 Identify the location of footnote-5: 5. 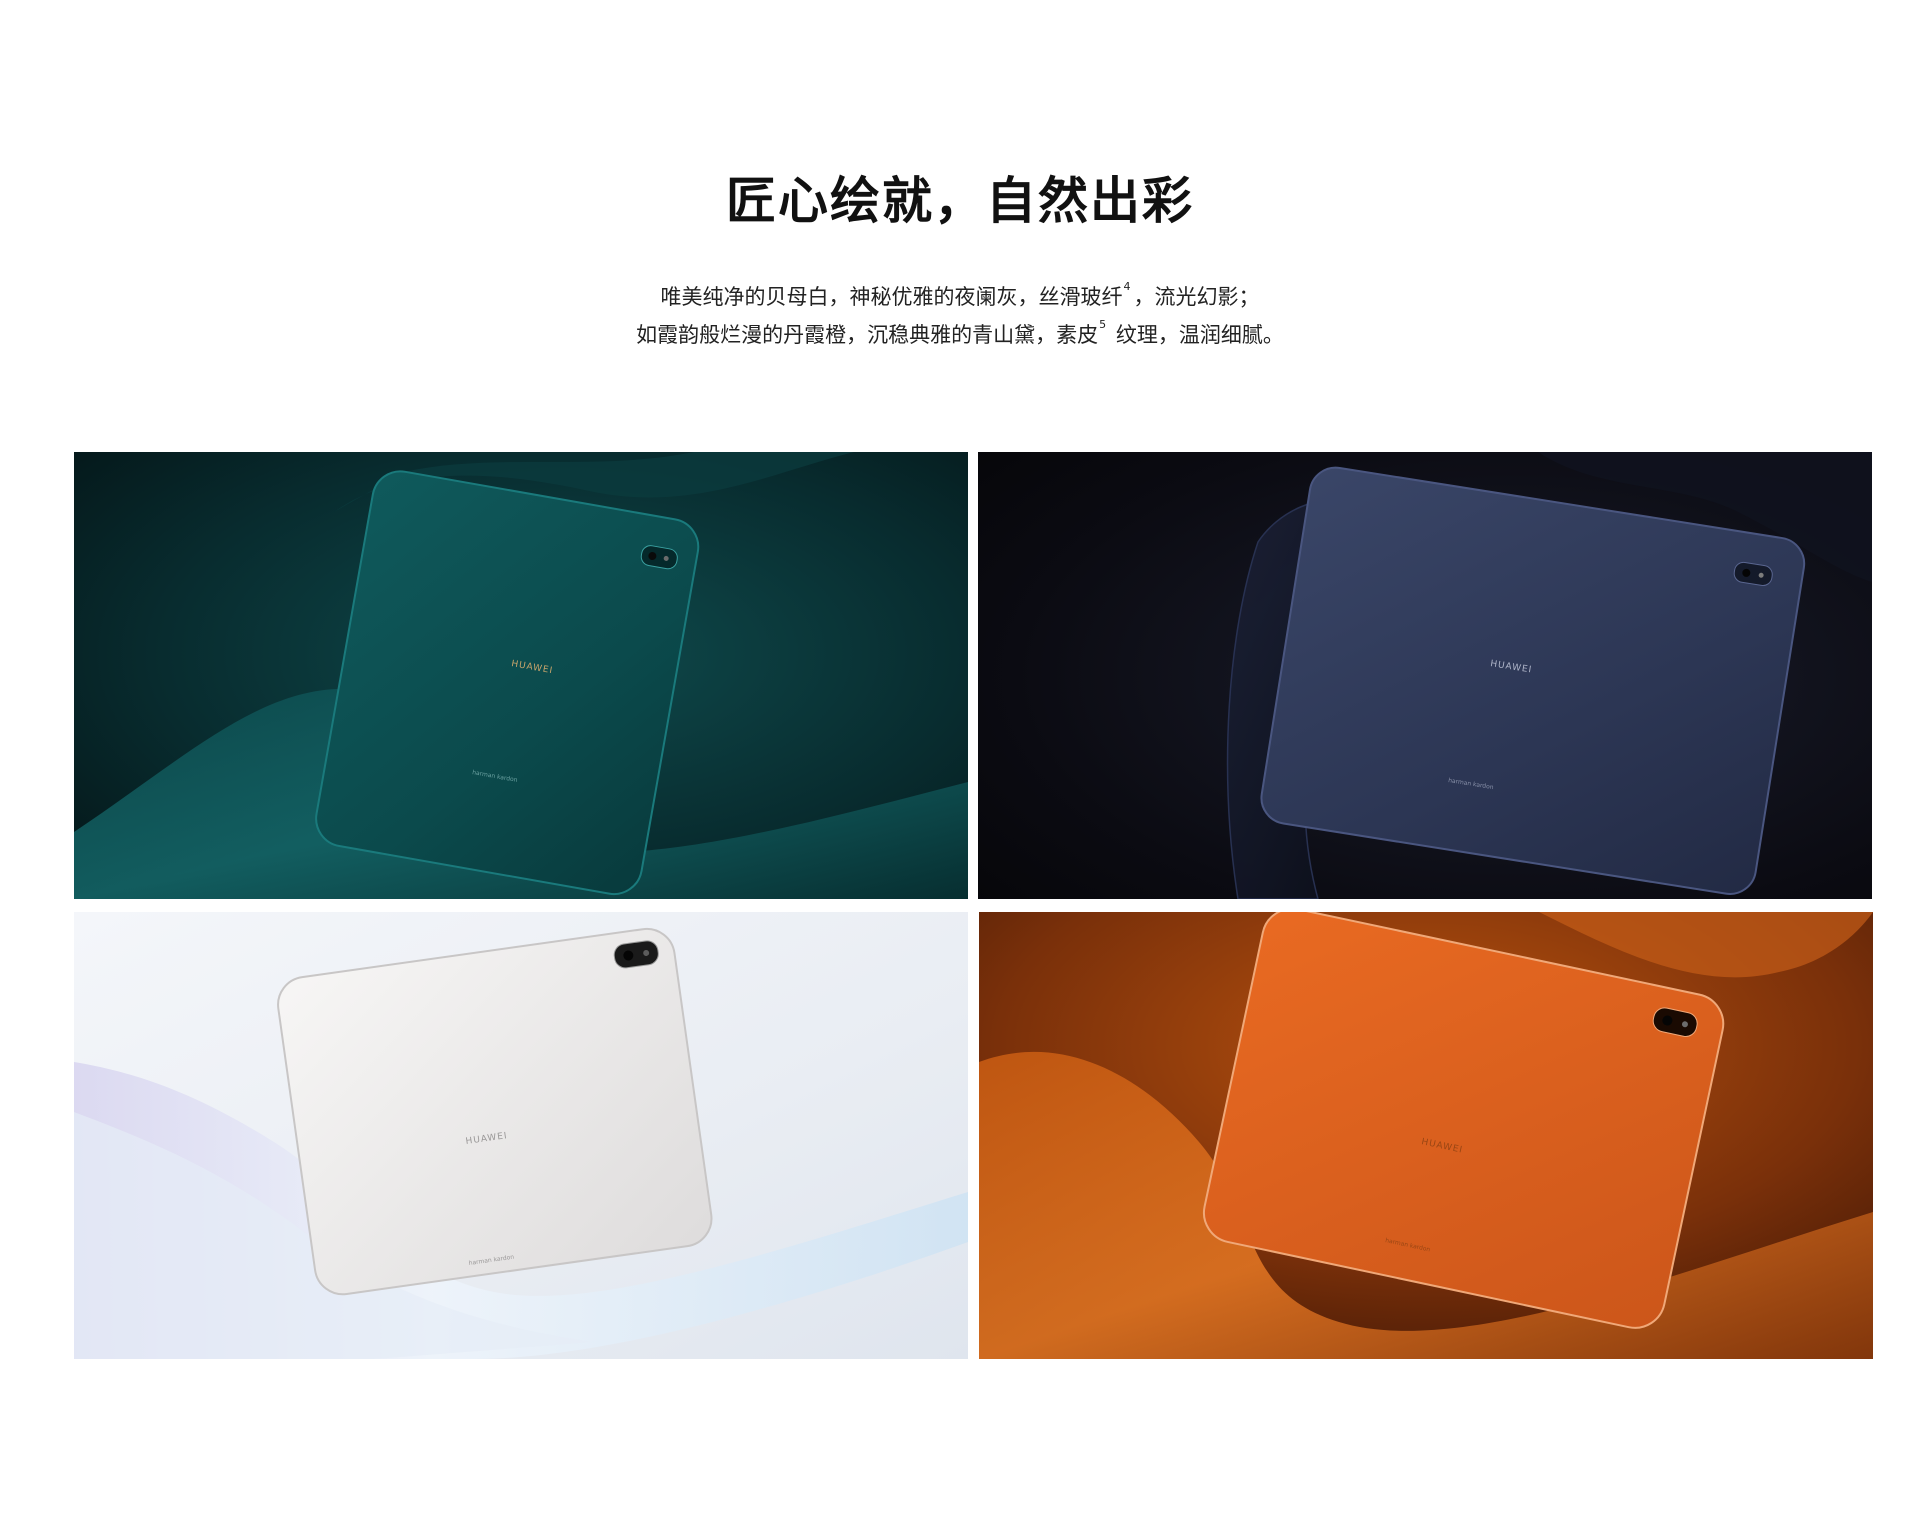
(1103, 324).